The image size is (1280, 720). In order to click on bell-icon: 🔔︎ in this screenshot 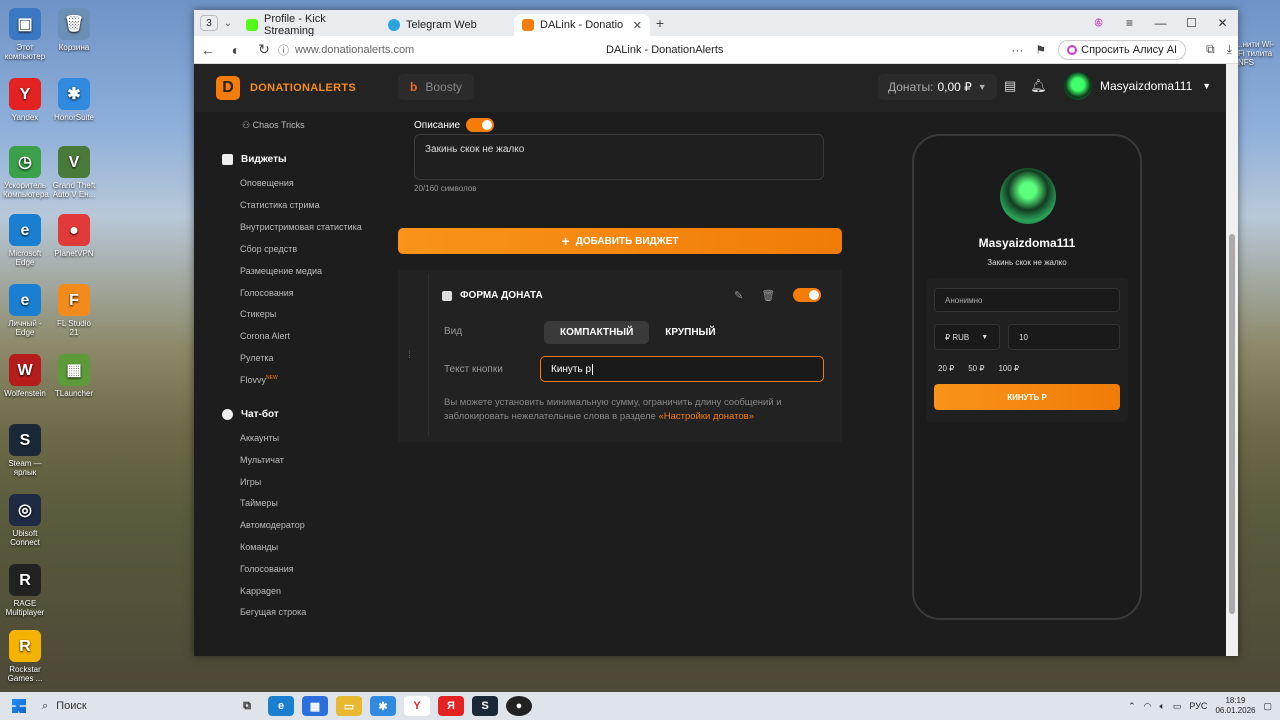, I will do `click(1038, 86)`.